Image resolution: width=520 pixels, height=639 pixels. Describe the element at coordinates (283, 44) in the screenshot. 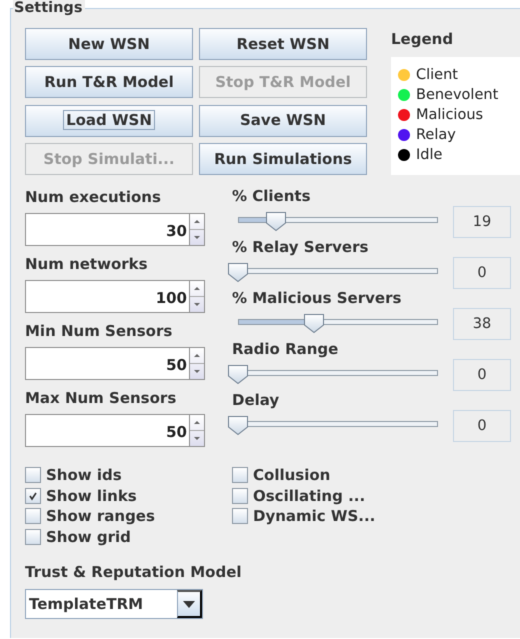

I see `action-button: Reset WSN` at that location.